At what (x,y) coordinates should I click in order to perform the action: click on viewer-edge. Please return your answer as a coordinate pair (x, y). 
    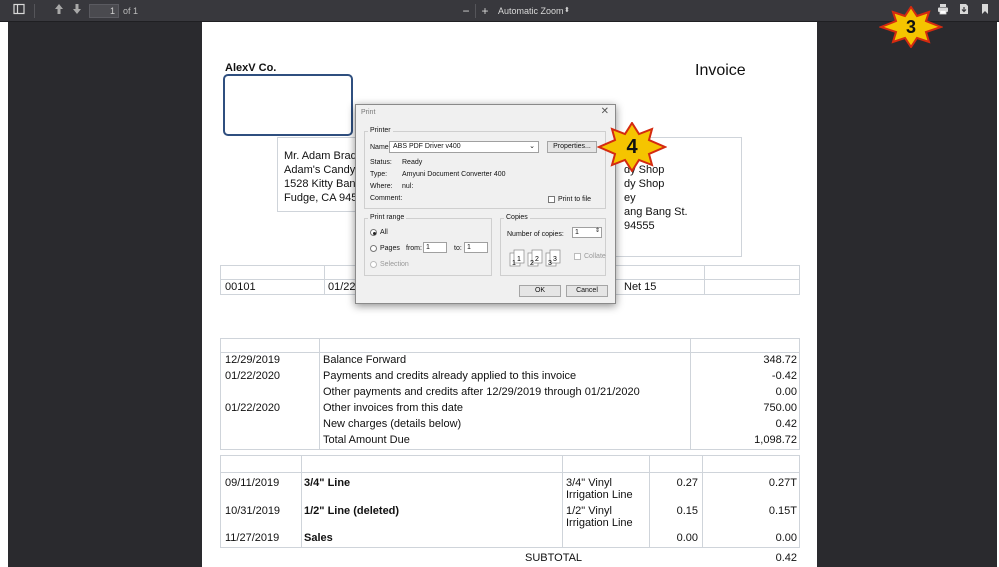
    Looking at the image, I should click on (4, 294).